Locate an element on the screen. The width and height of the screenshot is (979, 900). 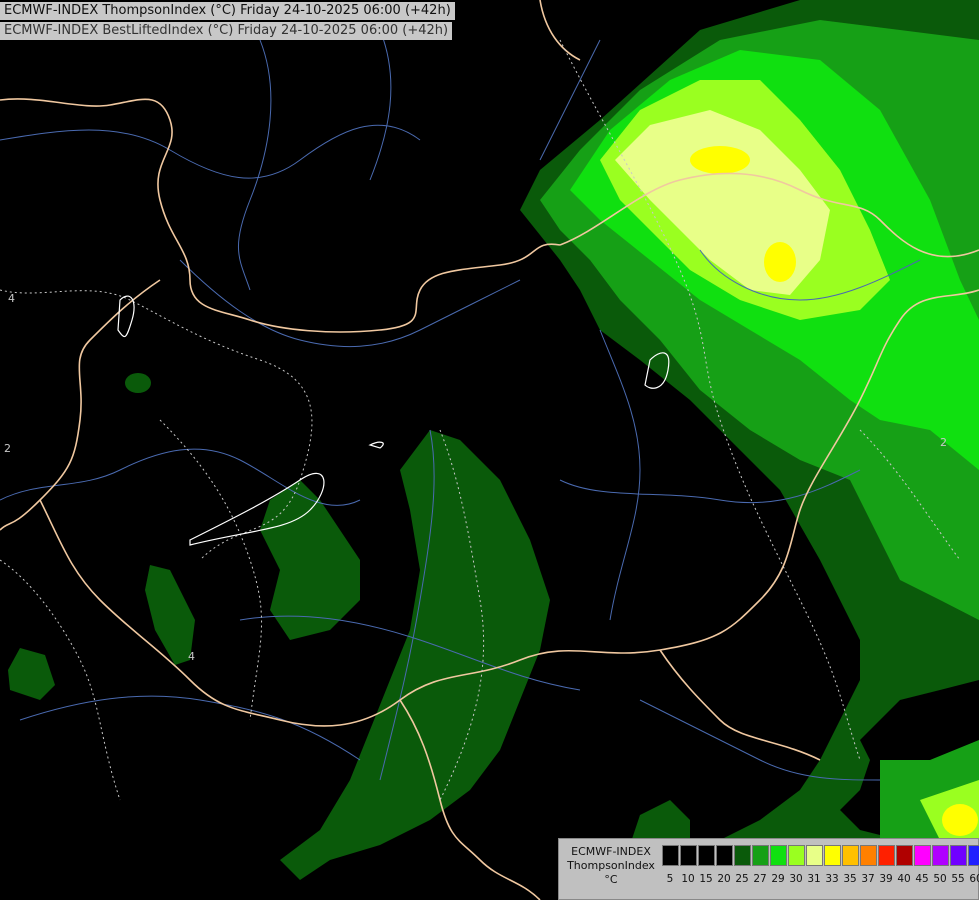
legend-tick: 39 is located at coordinates (886, 879).